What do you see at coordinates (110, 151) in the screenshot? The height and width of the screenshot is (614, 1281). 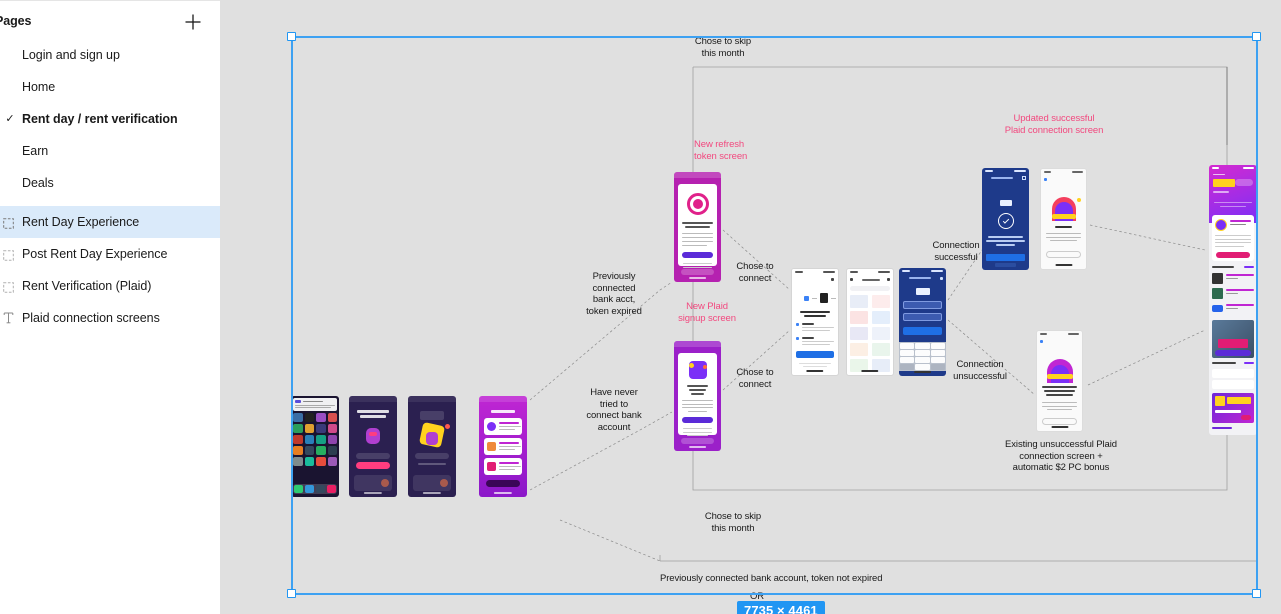 I see `sidebar-item-earn: Earn` at bounding box center [110, 151].